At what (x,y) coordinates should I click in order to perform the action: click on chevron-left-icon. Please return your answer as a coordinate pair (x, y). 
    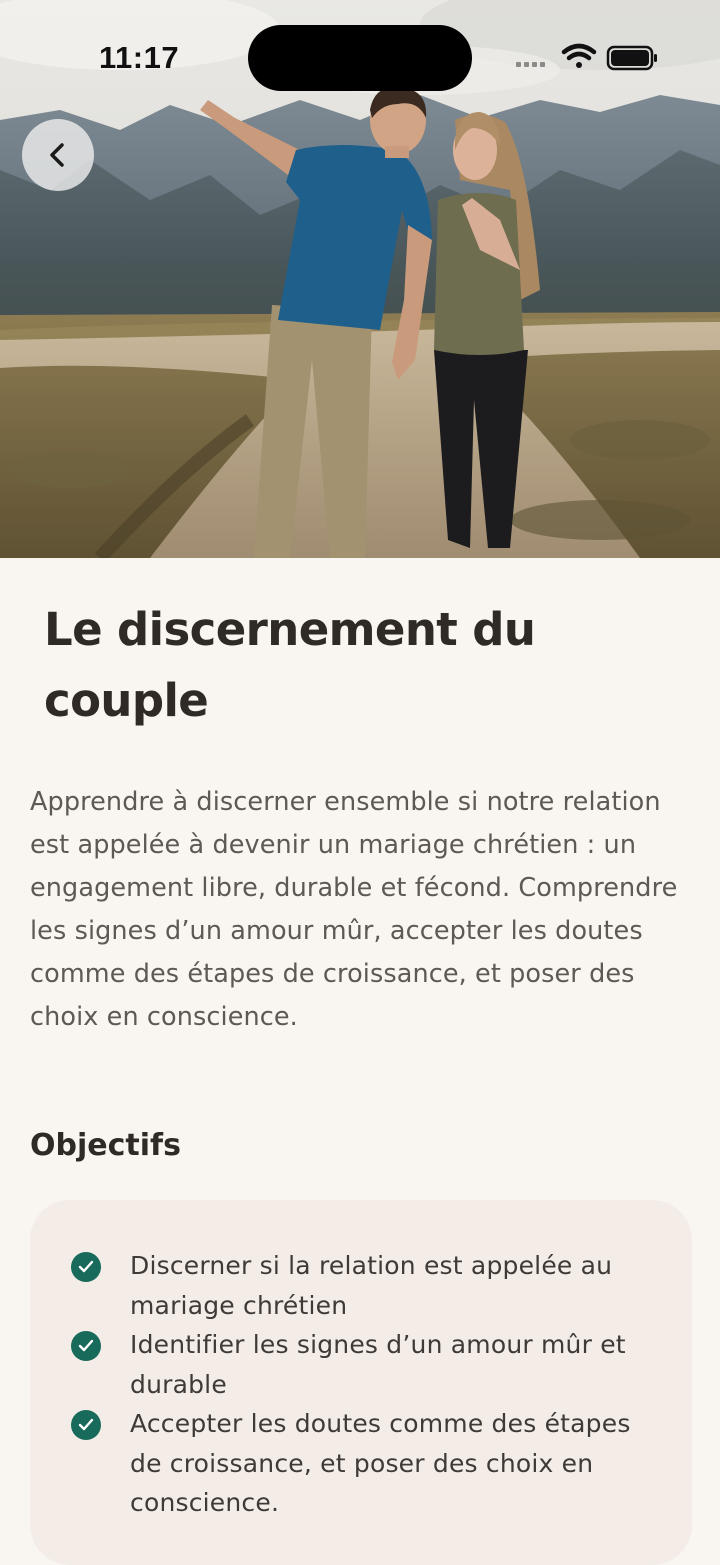
    Looking at the image, I should click on (57, 155).